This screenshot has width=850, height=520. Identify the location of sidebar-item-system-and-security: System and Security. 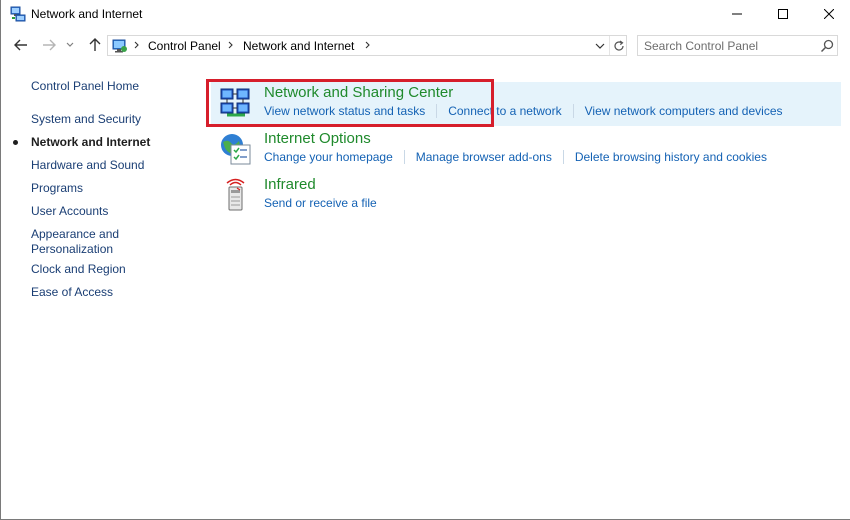
(86, 119).